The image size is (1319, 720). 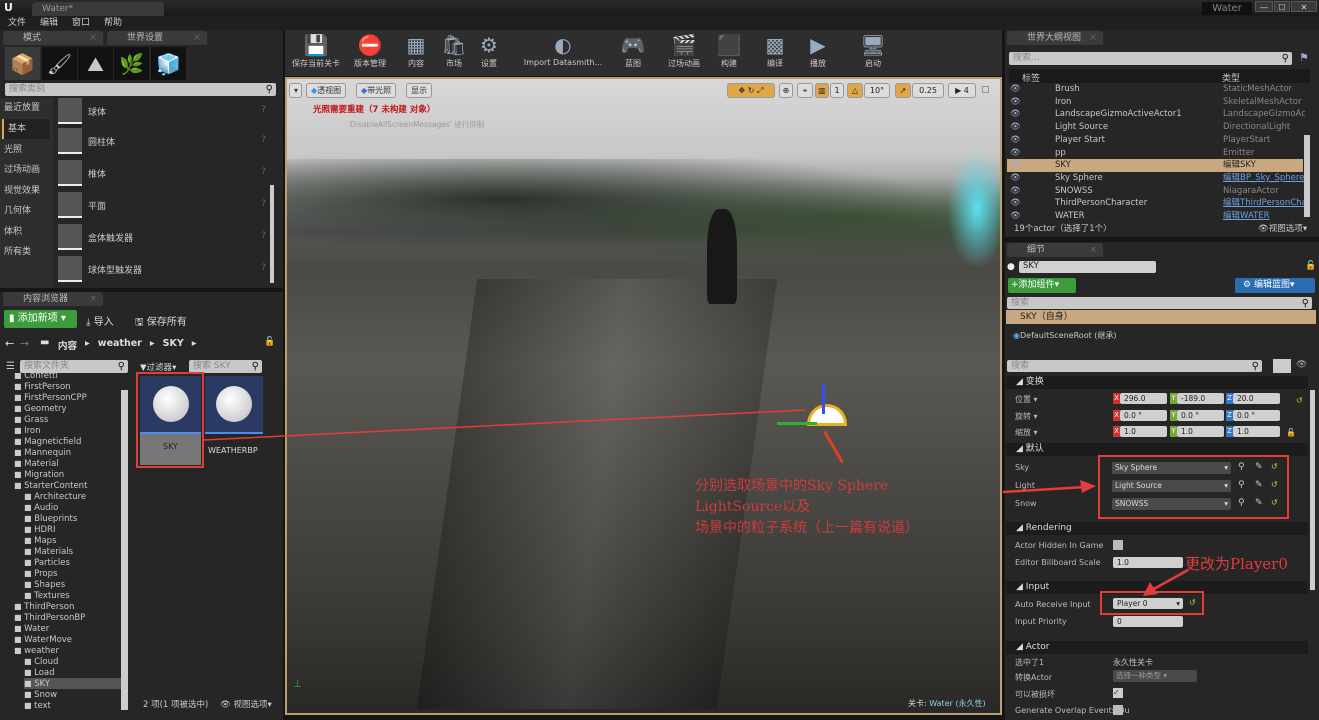 What do you see at coordinates (1088, 486) in the screenshot?
I see `arrow-head` at bounding box center [1088, 486].